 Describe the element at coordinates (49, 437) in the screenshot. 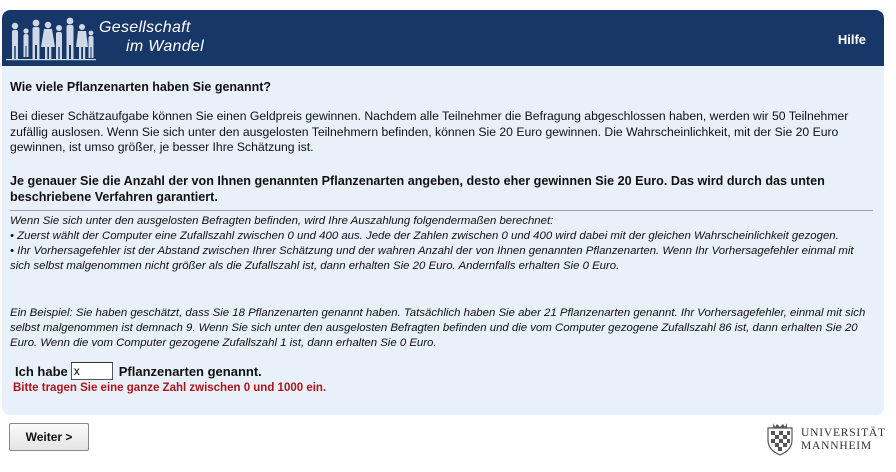

I see `next-button: Weiter >` at that location.